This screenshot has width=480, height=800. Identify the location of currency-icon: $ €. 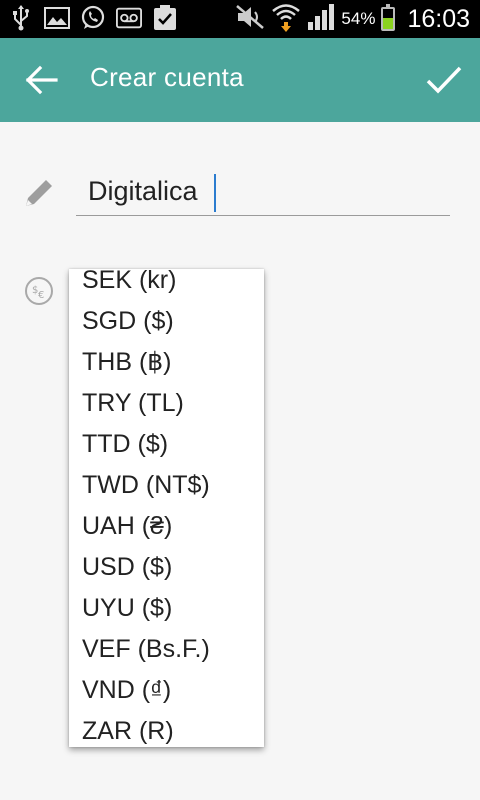
(39, 291).